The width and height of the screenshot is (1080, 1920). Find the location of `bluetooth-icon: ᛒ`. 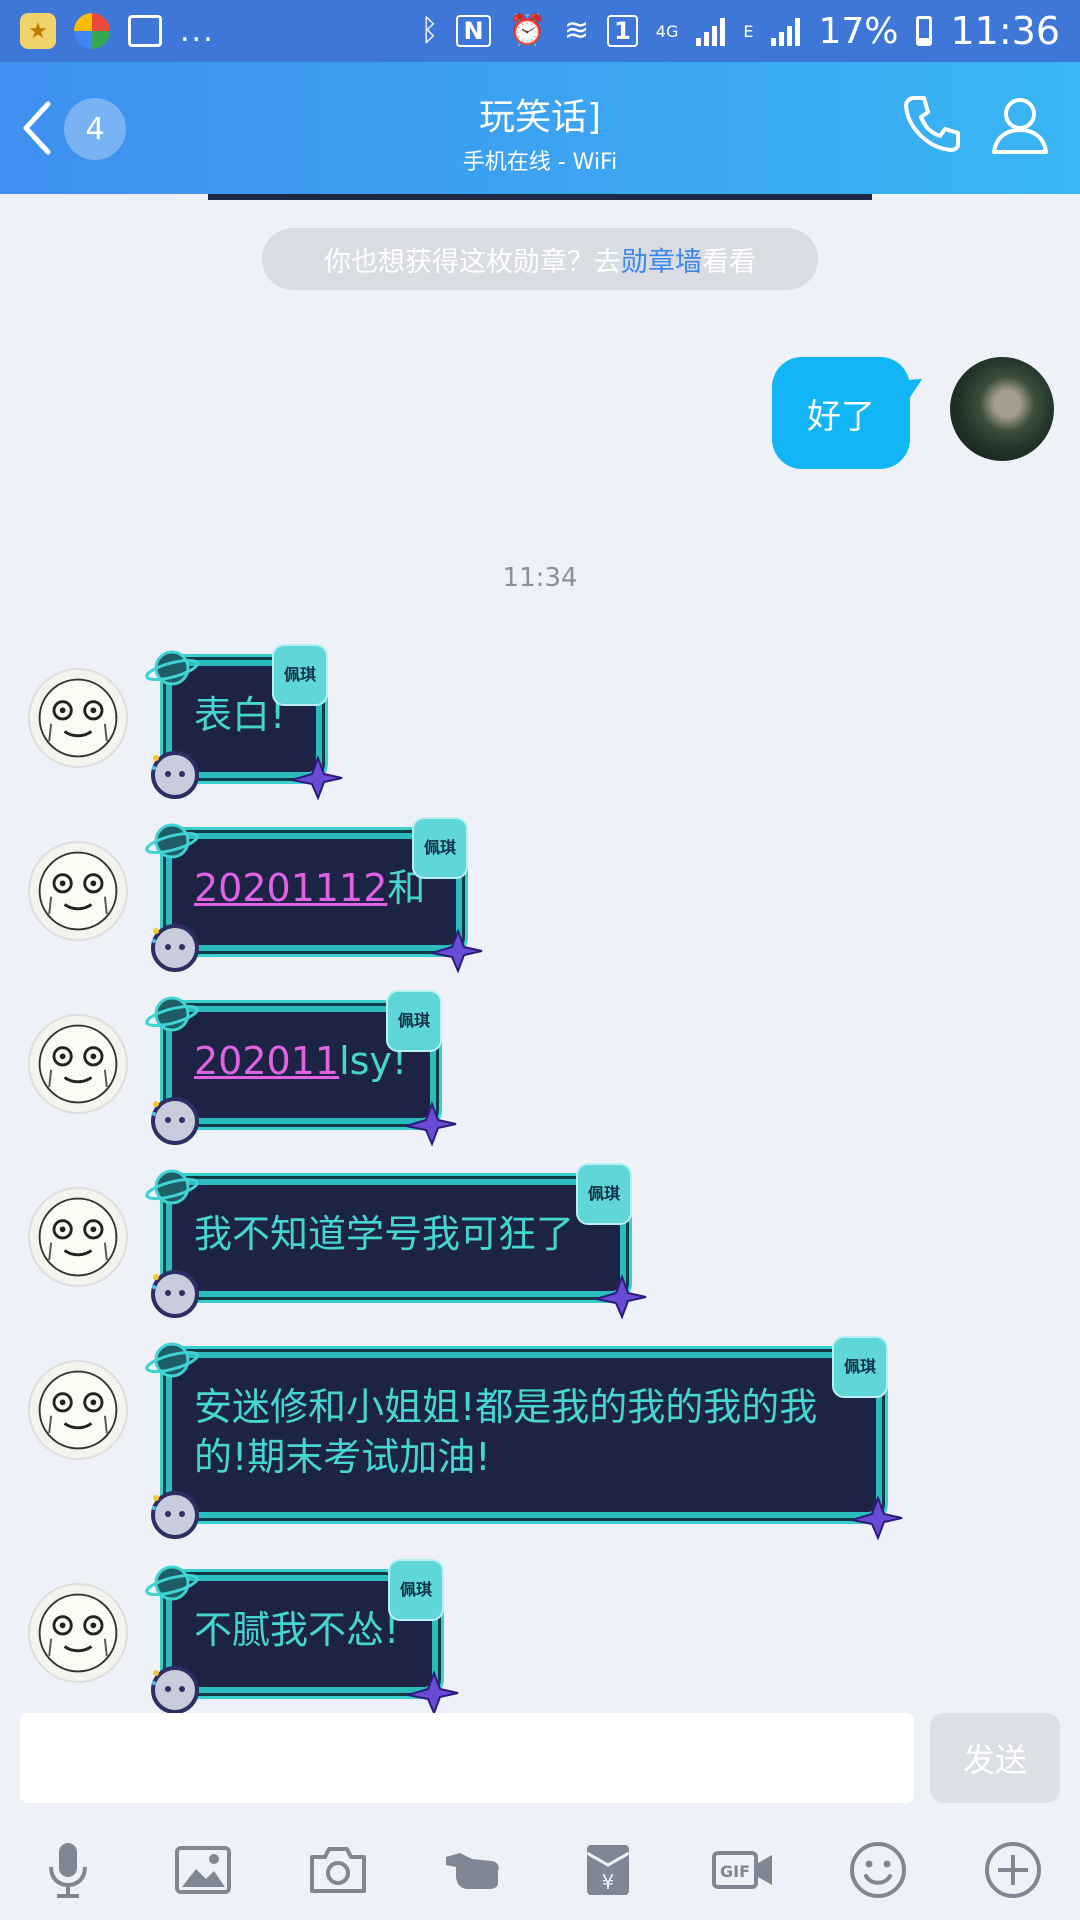

bluetooth-icon: ᛒ is located at coordinates (429, 30).